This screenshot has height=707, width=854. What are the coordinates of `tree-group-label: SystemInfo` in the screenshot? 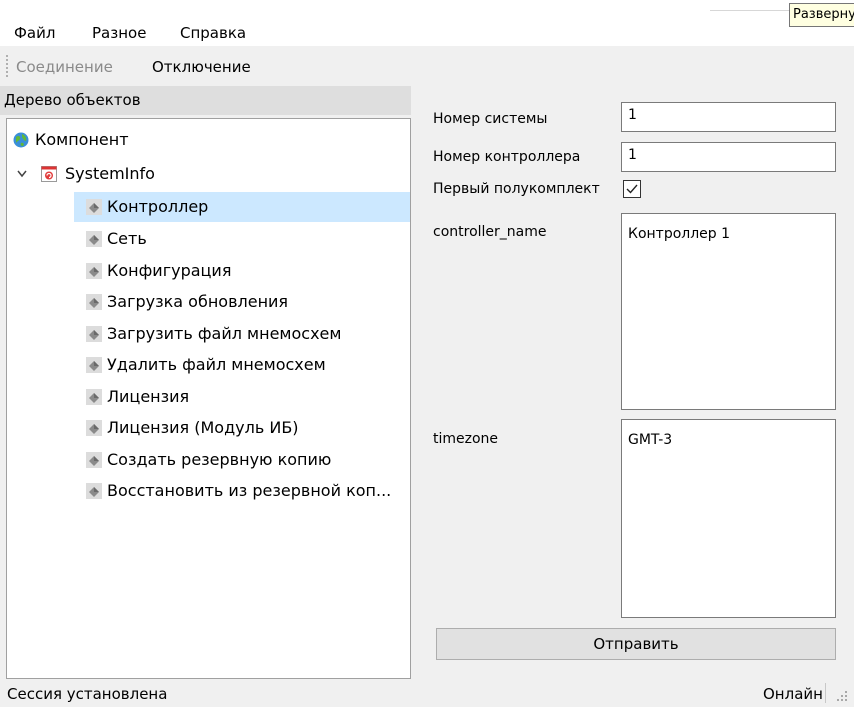 It's located at (110, 173).